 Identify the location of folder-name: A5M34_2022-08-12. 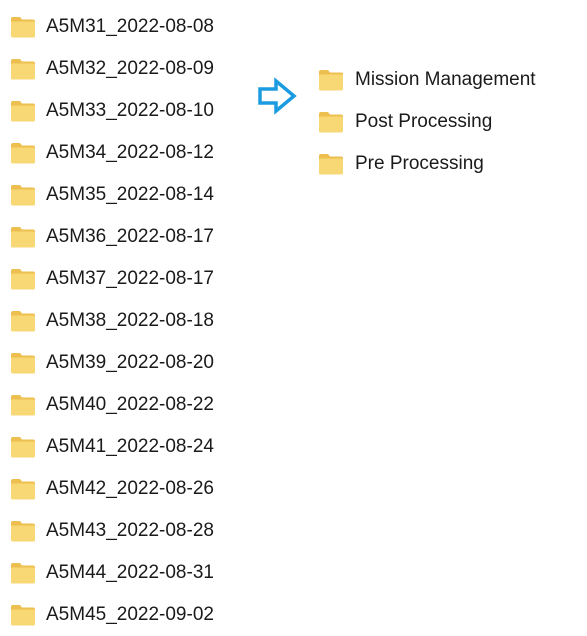
(130, 152).